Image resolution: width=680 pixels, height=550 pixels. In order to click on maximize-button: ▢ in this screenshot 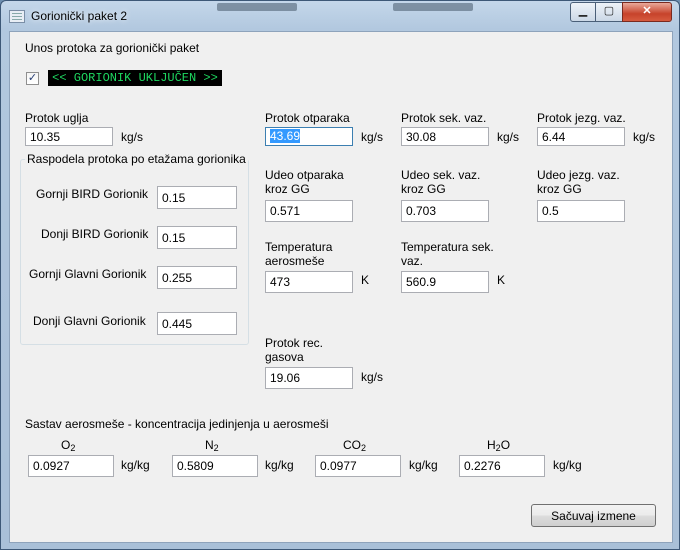, I will do `click(609, 12)`.